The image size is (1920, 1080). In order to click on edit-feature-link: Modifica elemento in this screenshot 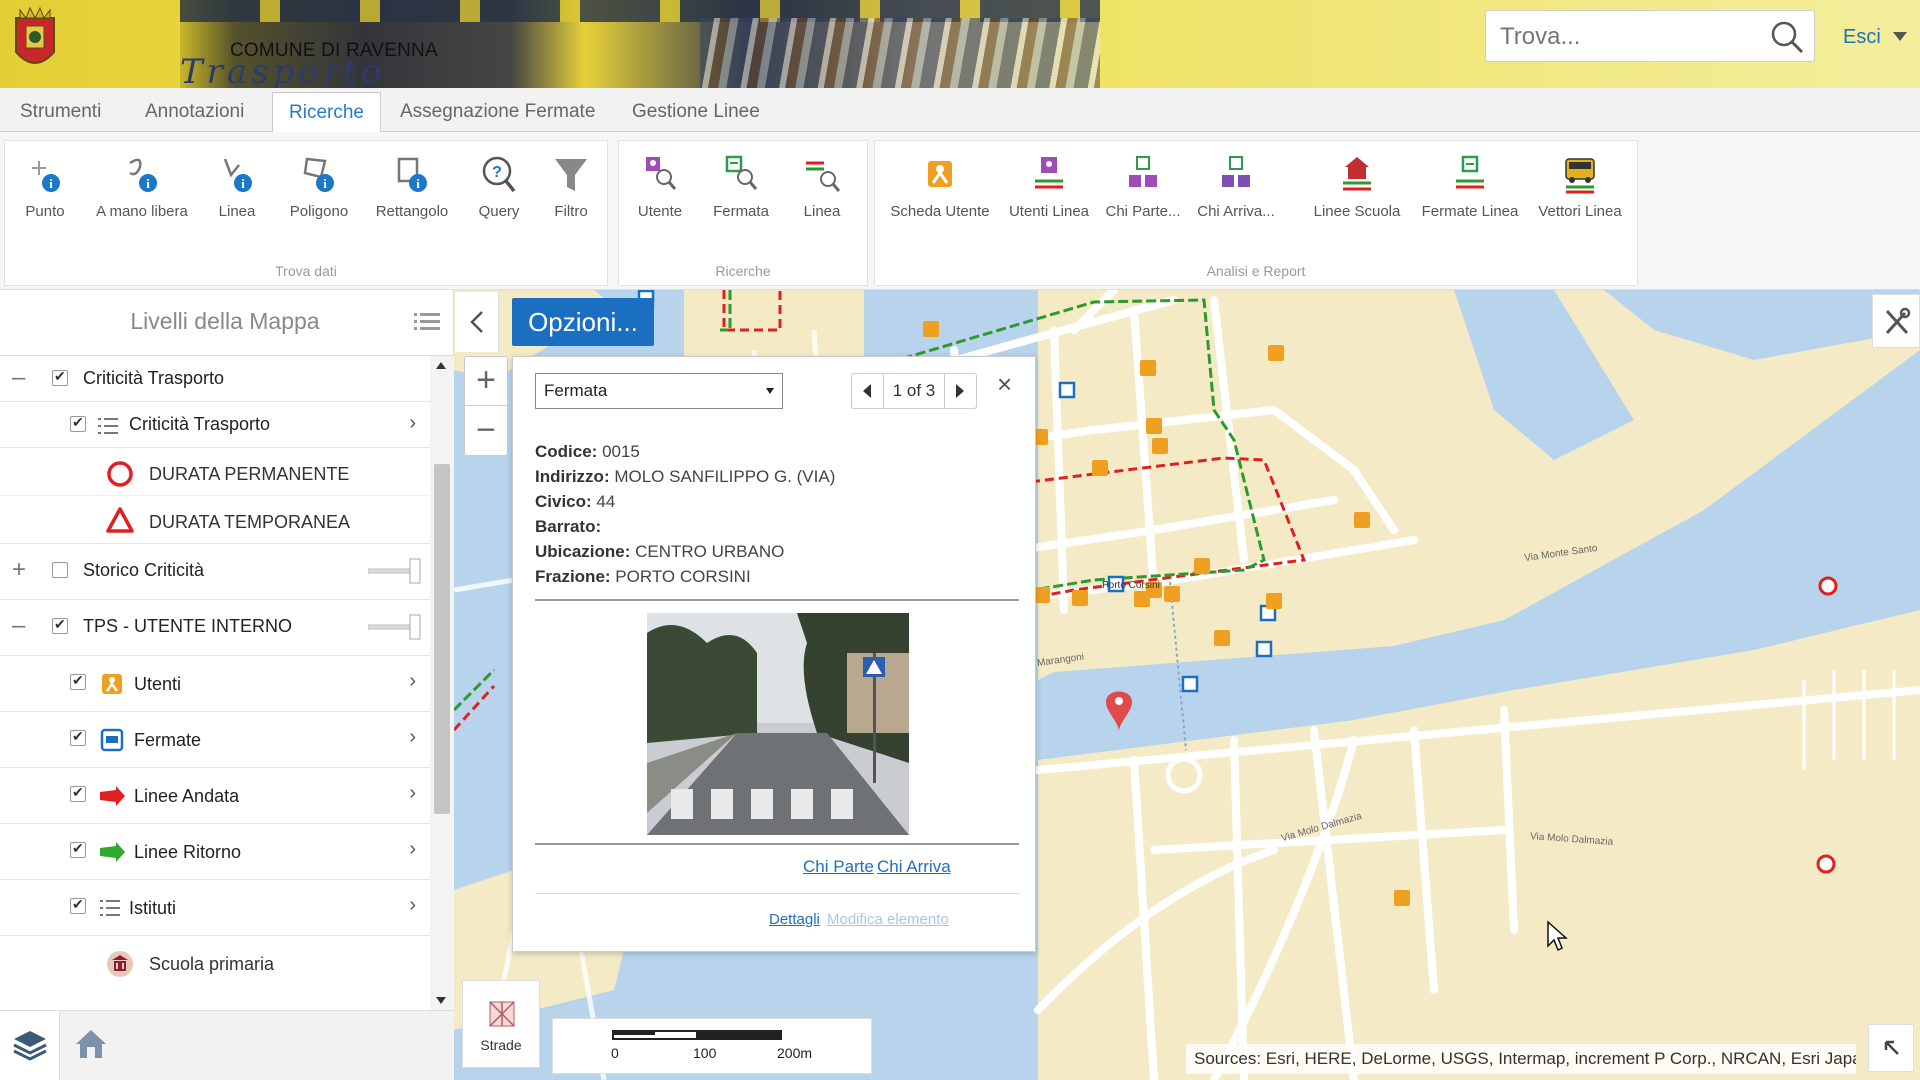, I will do `click(888, 919)`.